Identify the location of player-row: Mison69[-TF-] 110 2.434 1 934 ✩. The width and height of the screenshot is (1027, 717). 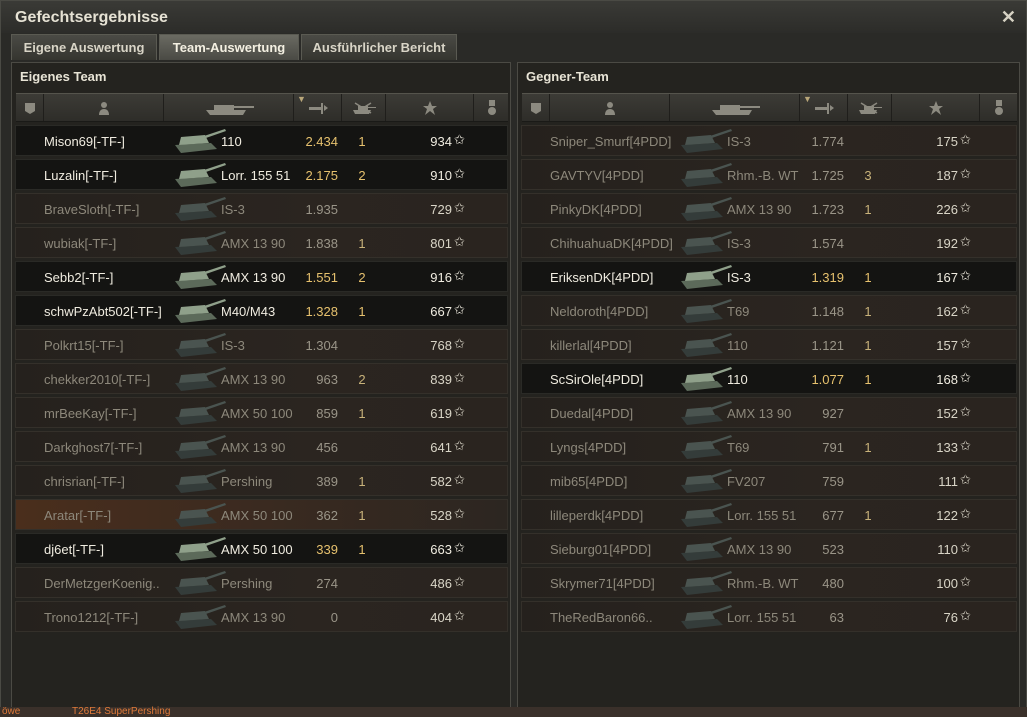
(261, 140).